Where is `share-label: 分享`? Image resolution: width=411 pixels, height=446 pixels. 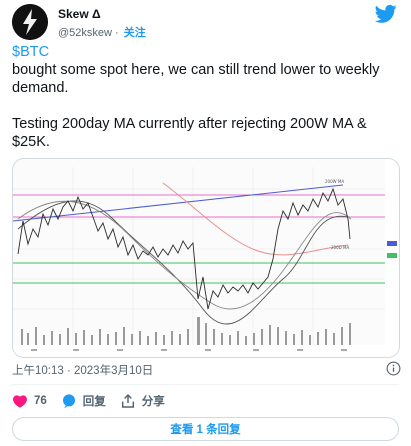
share-label: 分享 is located at coordinates (153, 402).